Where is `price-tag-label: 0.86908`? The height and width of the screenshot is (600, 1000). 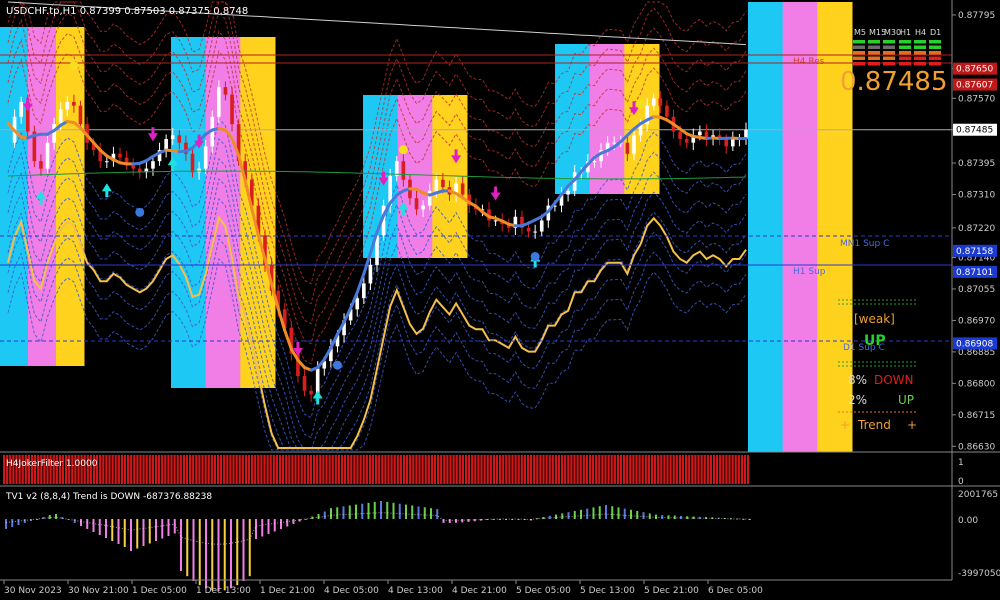
price-tag-label: 0.86908 is located at coordinates (974, 344).